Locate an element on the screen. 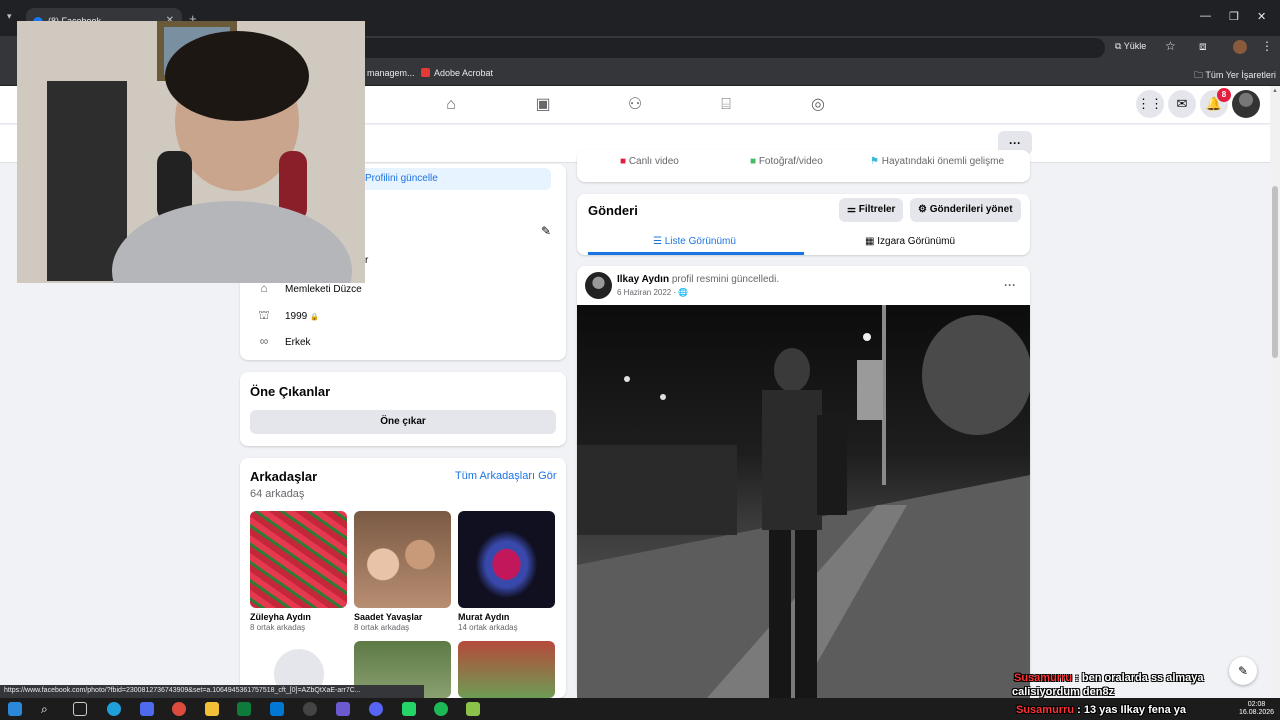  friend-mutual-count: 14 ortak arkadaş is located at coordinates (488, 627).